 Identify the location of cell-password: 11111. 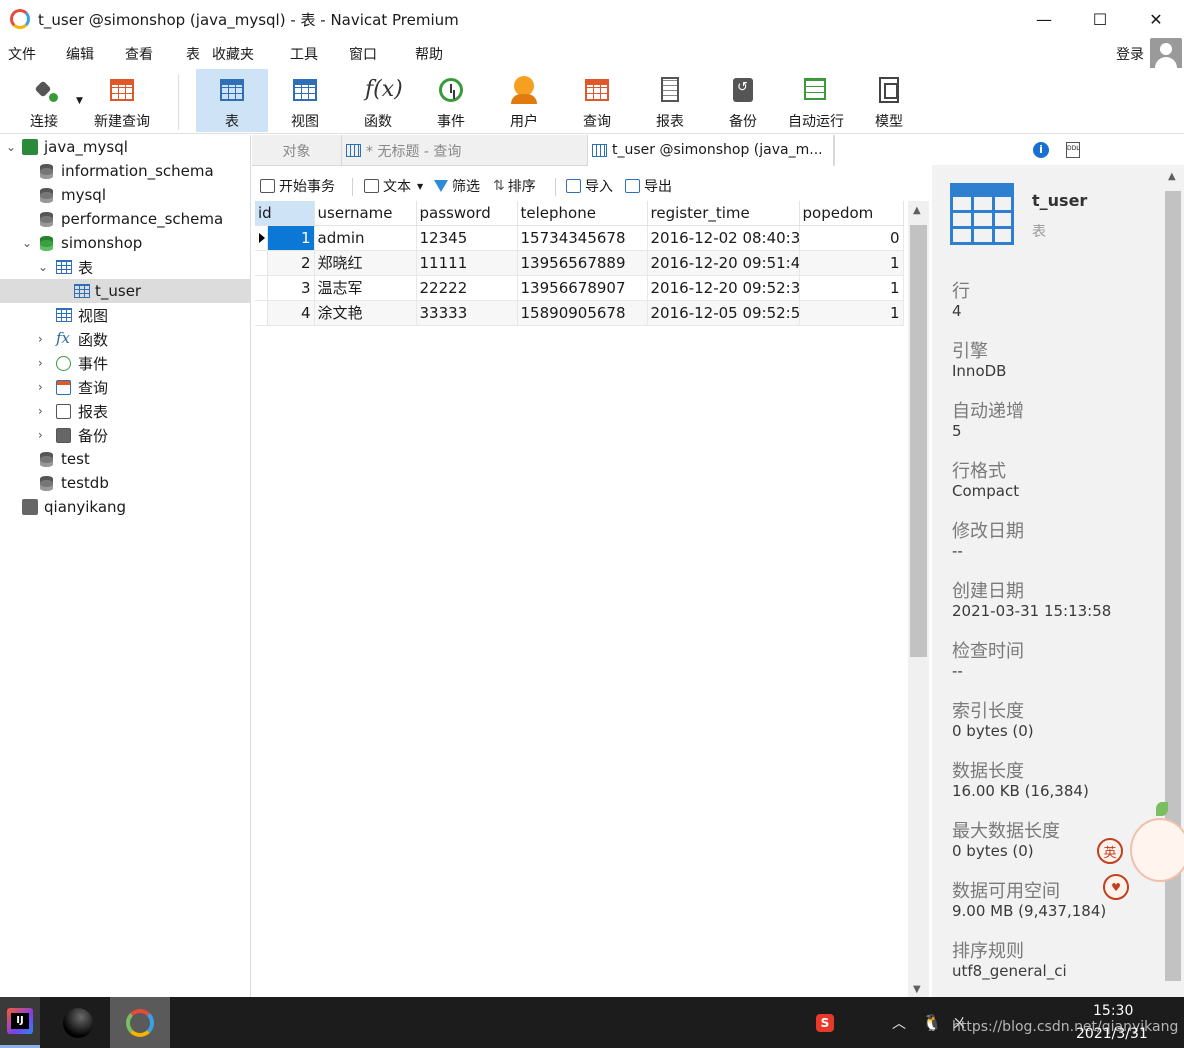
(467, 263).